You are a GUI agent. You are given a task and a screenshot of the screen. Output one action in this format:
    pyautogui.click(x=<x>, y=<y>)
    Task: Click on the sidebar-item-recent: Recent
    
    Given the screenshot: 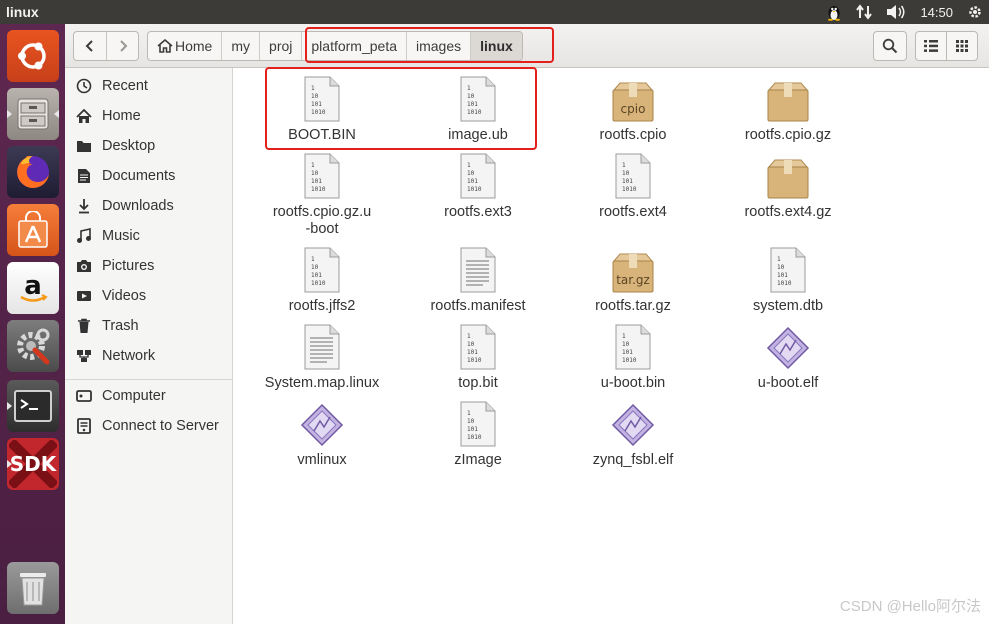 What is the action you would take?
    pyautogui.click(x=149, y=86)
    